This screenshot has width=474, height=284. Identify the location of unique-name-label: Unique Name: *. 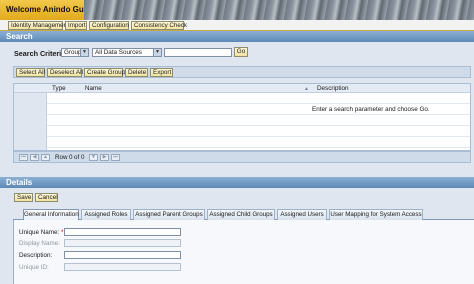
(41, 232).